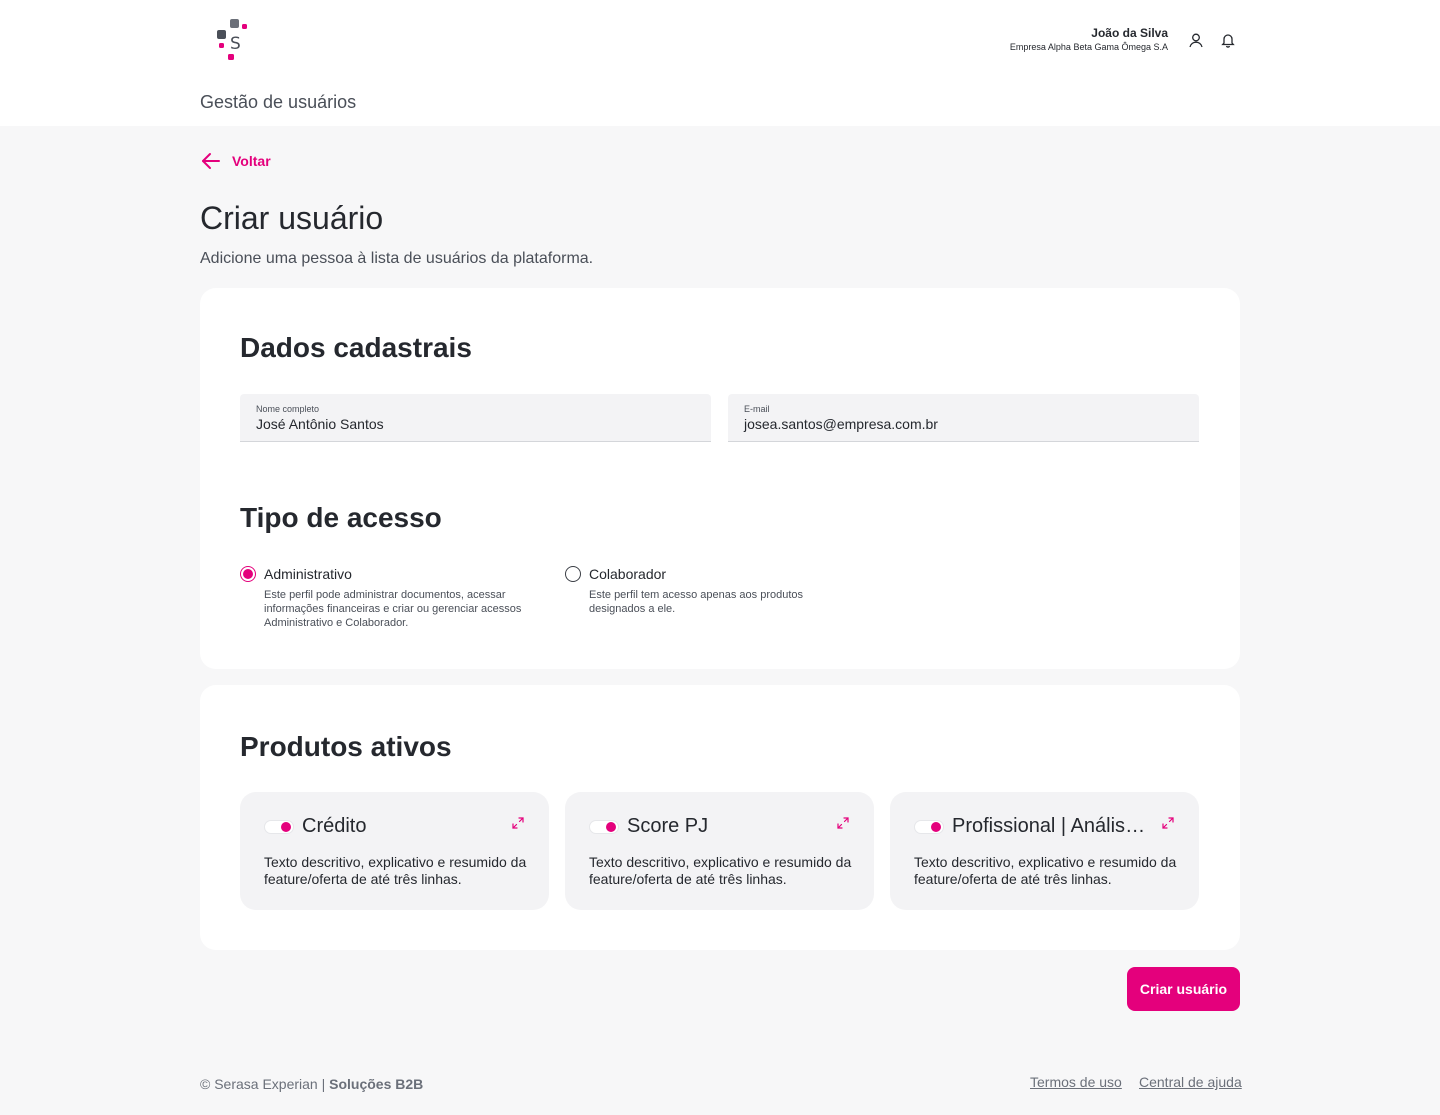  Describe the element at coordinates (963, 424) in the screenshot. I see `email-field-value: josea.santos@empresa.com.br` at that location.